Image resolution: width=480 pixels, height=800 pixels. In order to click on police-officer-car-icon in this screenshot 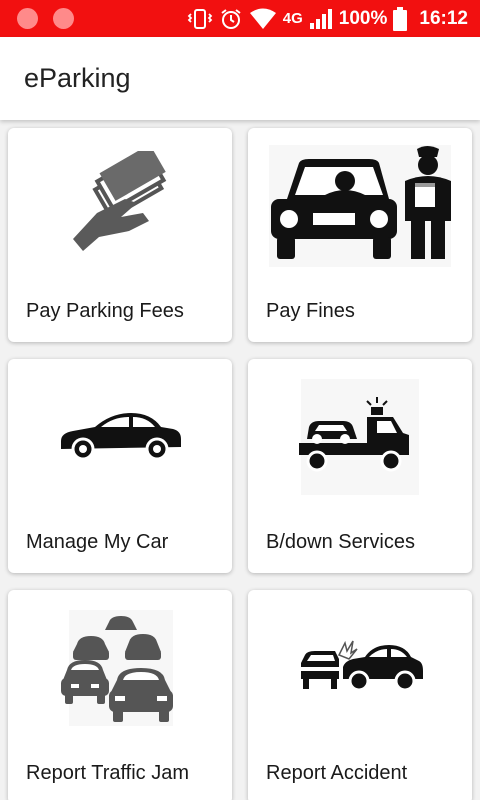, I will do `click(360, 206)`.